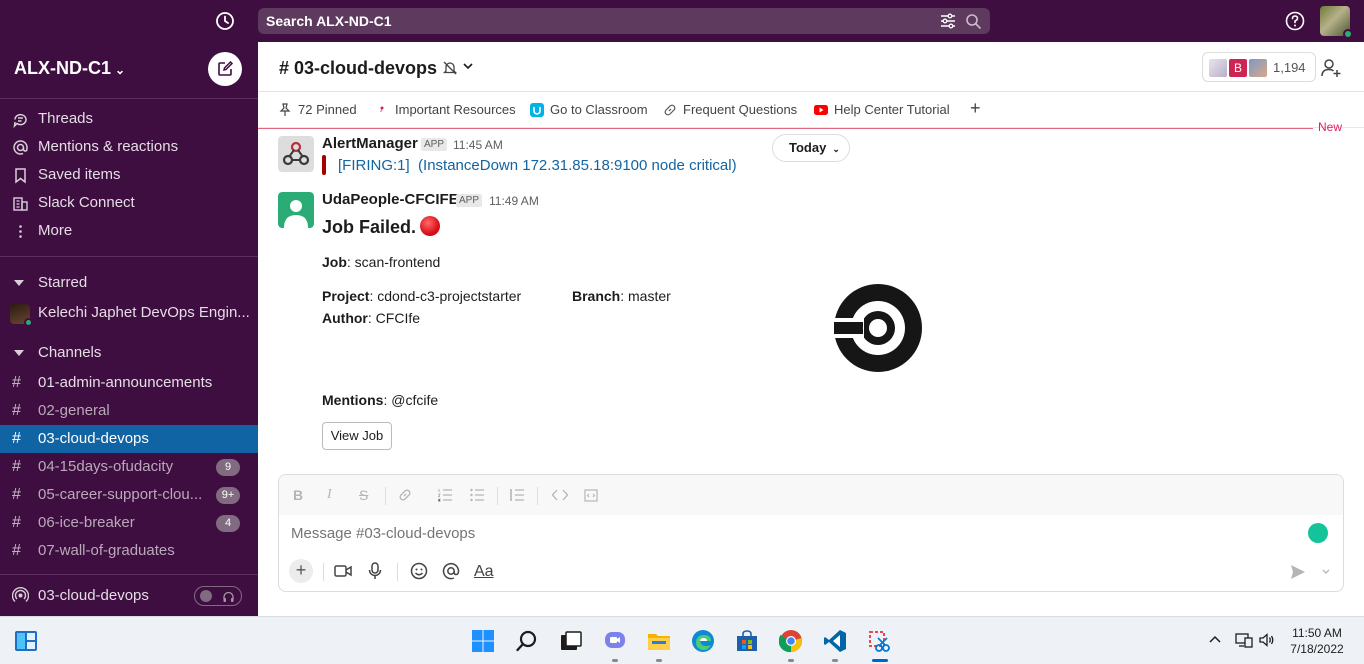 The height and width of the screenshot is (664, 1364). What do you see at coordinates (1317, 641) in the screenshot?
I see `system-clock: 11:50 AM 7/18/2022` at bounding box center [1317, 641].